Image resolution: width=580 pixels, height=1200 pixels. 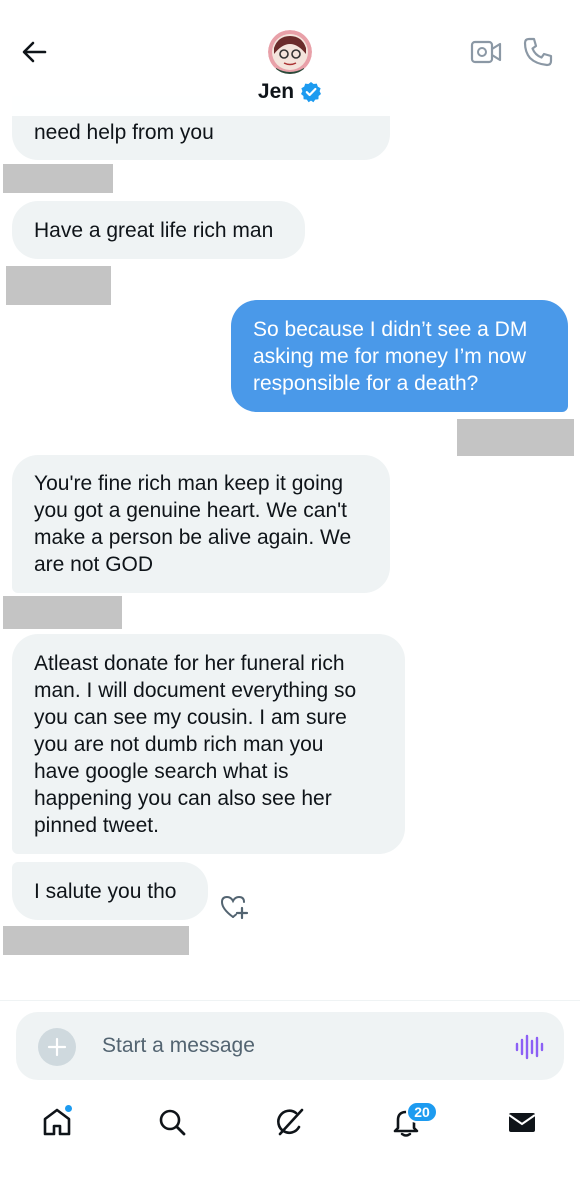 What do you see at coordinates (154, 230) in the screenshot?
I see `message-text: Have a great life rich man` at bounding box center [154, 230].